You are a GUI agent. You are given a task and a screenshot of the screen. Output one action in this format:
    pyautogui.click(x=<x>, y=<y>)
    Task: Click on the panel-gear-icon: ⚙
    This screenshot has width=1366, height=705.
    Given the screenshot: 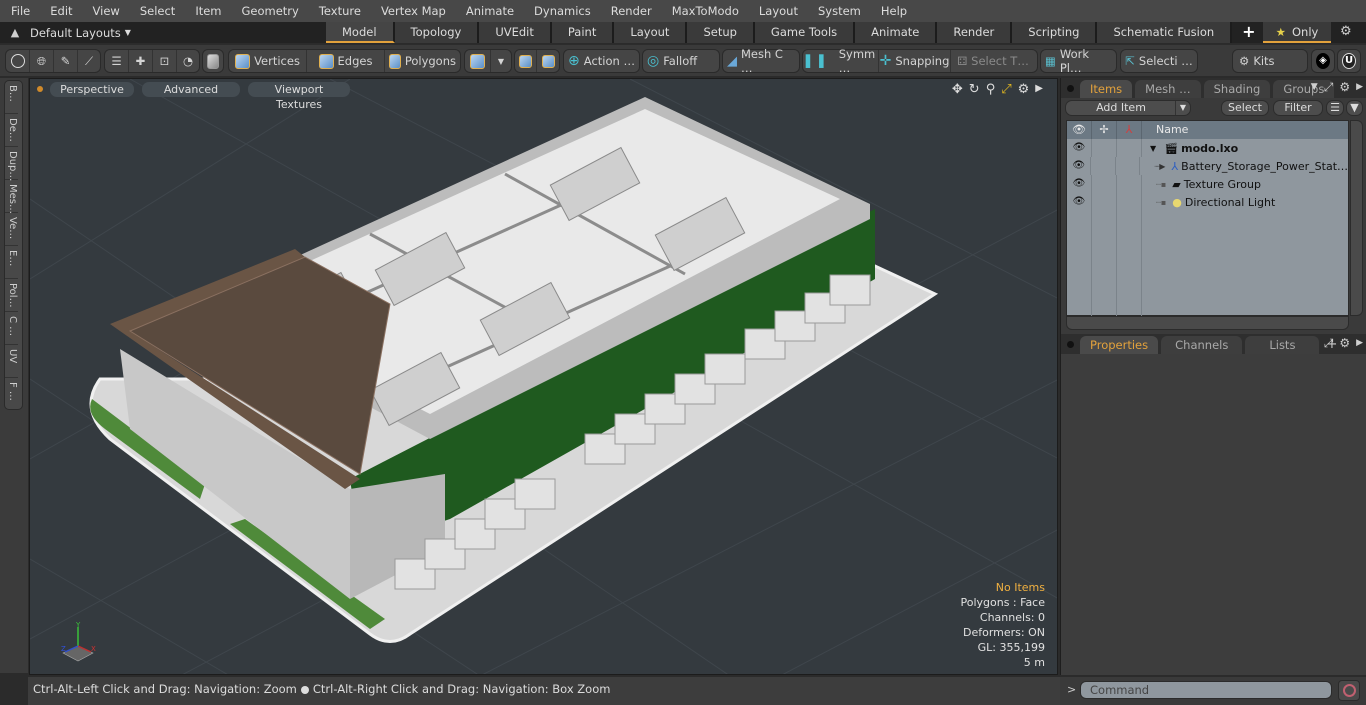 What is the action you would take?
    pyautogui.click(x=1344, y=343)
    